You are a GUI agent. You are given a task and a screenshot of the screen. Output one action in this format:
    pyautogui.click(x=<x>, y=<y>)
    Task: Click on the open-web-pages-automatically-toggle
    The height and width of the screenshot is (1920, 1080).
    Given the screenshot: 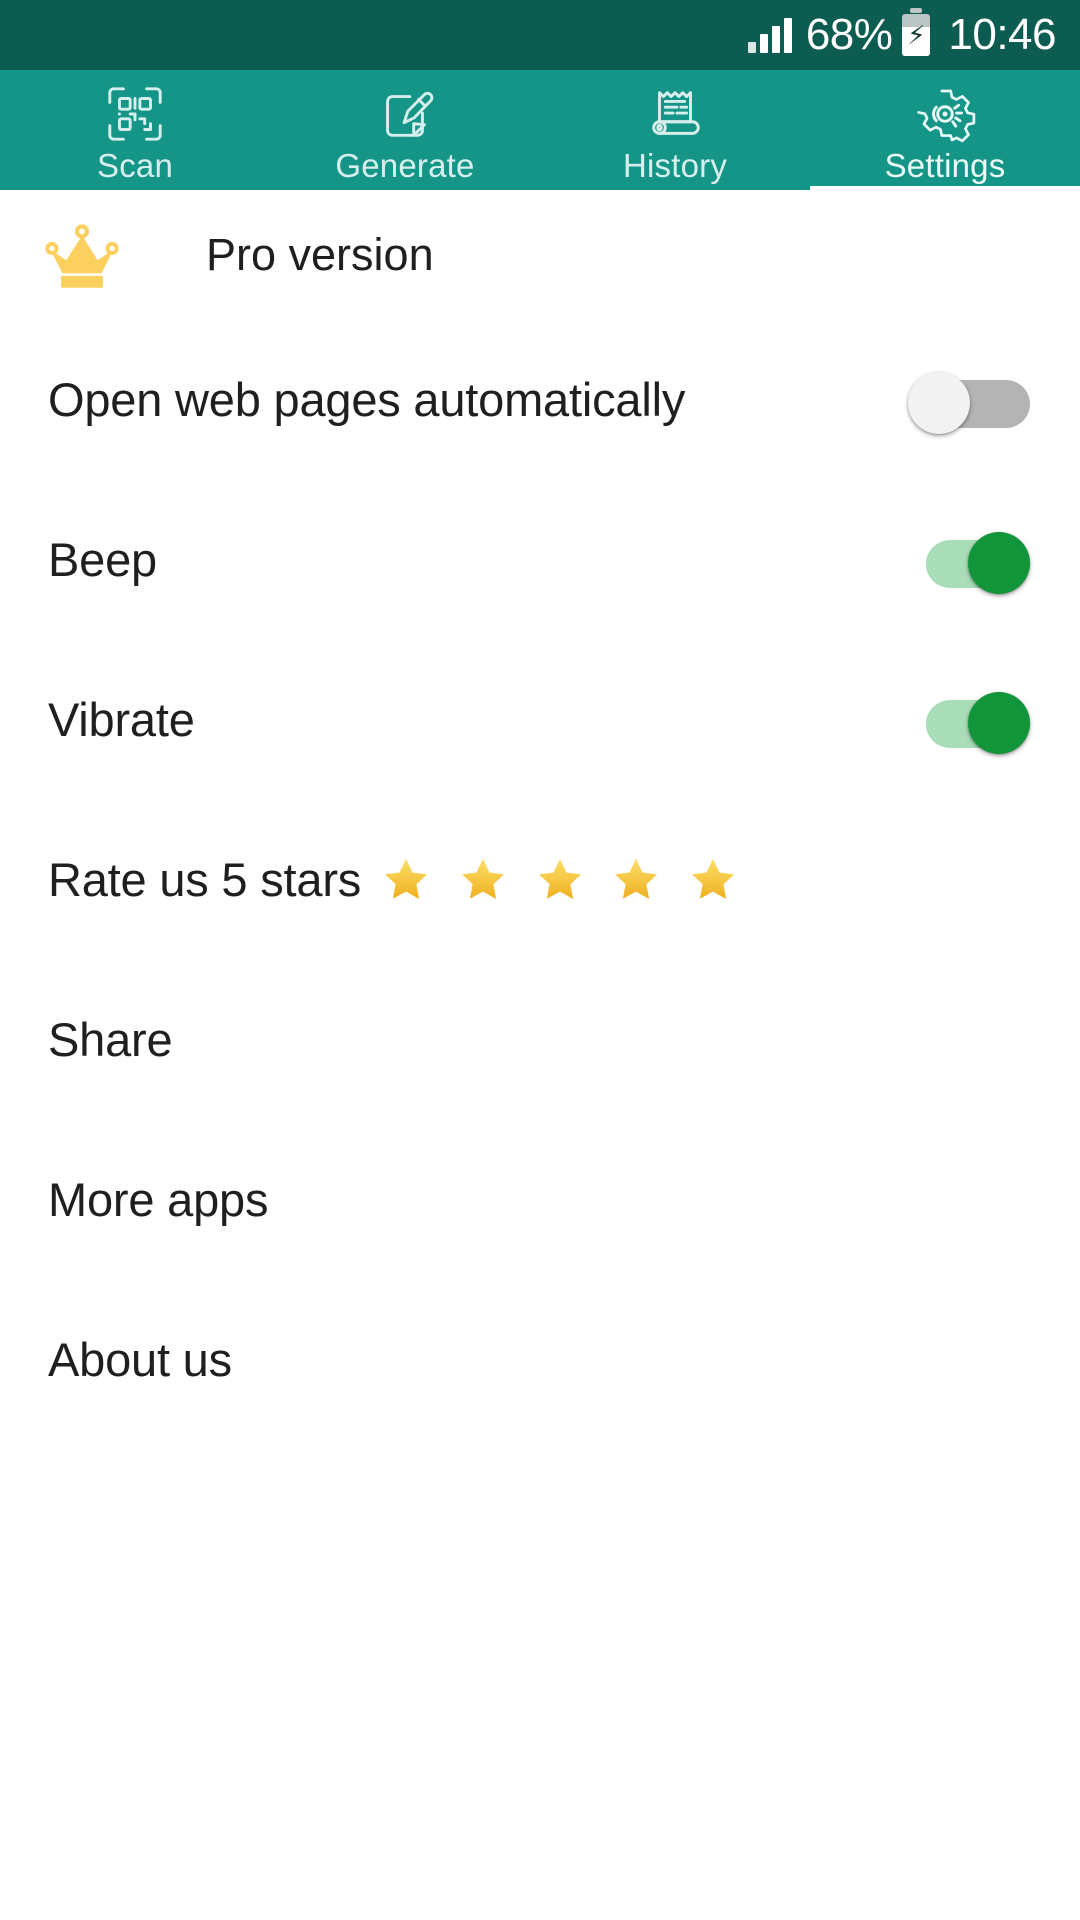 What is the action you would take?
    pyautogui.click(x=970, y=403)
    